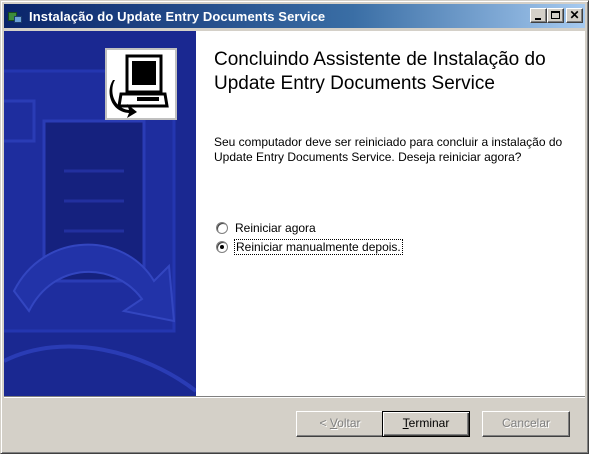 Image resolution: width=589 pixels, height=454 pixels. I want to click on close-button: ✕, so click(574, 15).